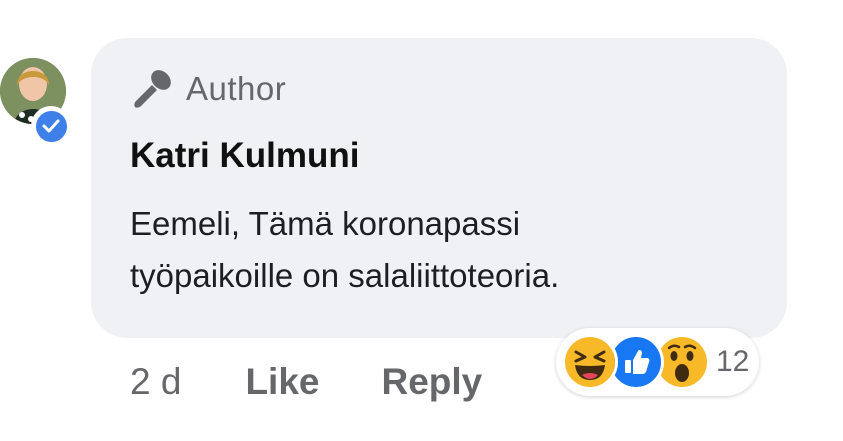 The width and height of the screenshot is (843, 441). What do you see at coordinates (733, 361) in the screenshot?
I see `reaction-count: 12` at bounding box center [733, 361].